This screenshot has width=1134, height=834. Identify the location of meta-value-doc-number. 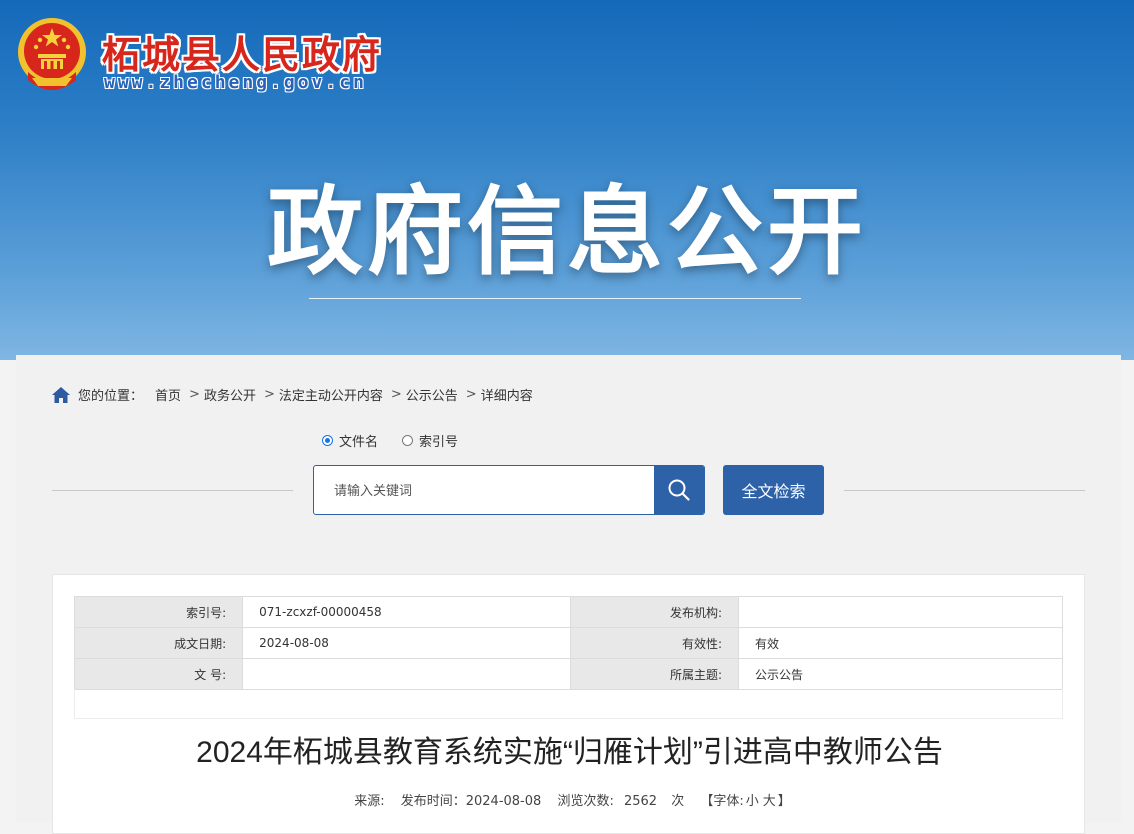
(406, 674).